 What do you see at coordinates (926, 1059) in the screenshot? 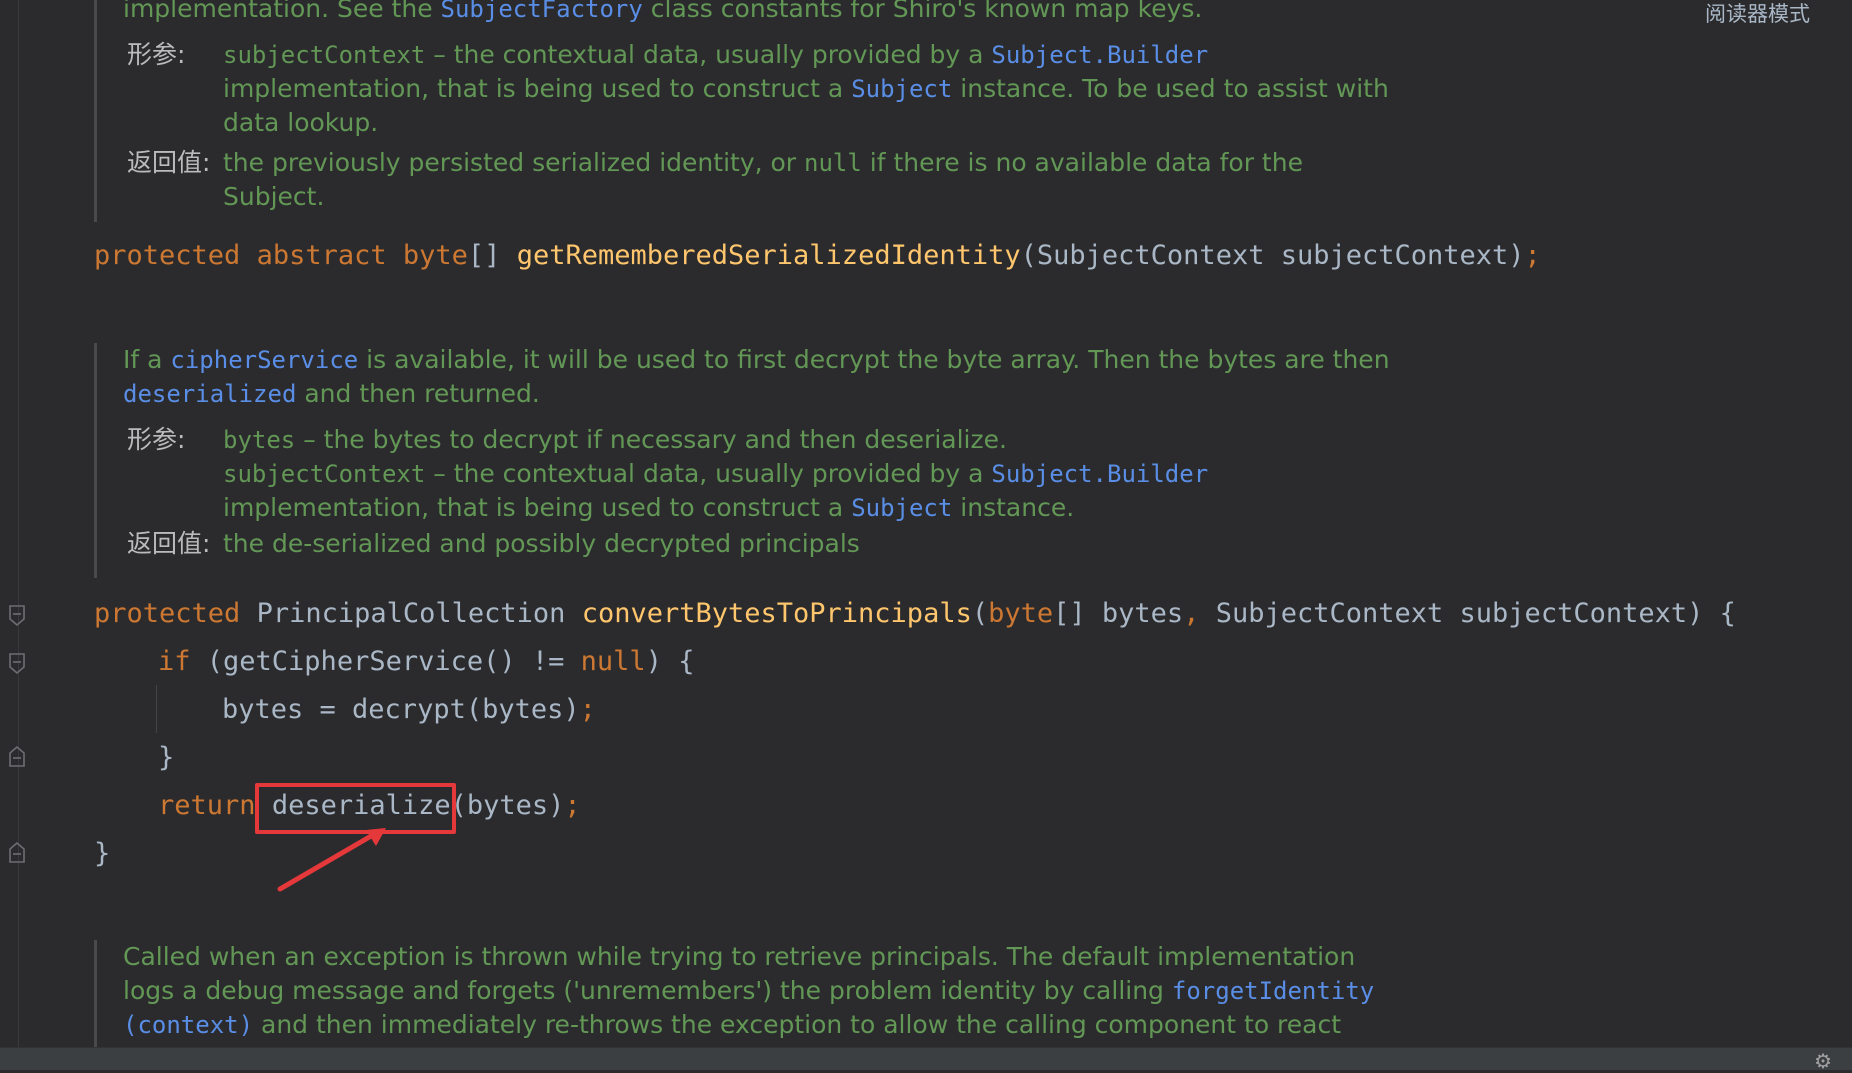
I see `status-bar: ⚙` at bounding box center [926, 1059].